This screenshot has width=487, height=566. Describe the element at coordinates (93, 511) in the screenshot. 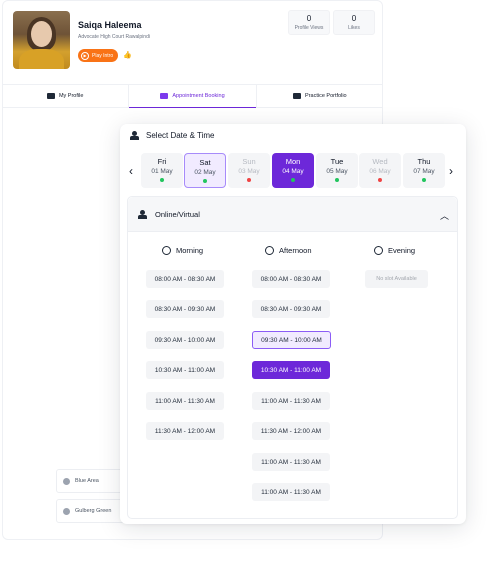

I see `location-label: Gulberg Green` at that location.